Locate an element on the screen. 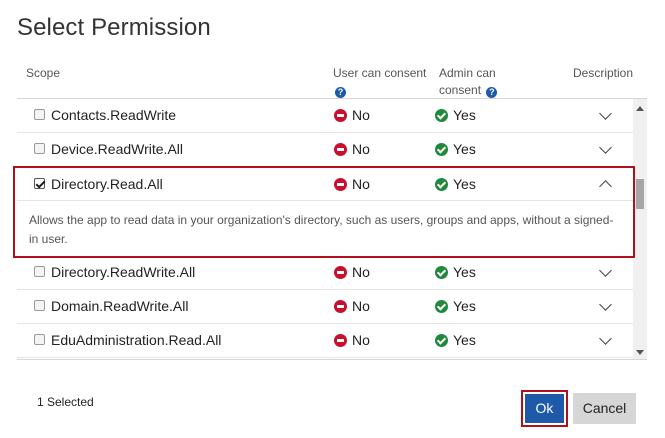 The height and width of the screenshot is (438, 665). permission-row-directory-readwrite-all: Directory.ReadWrite.All No Yes is located at coordinates (325, 273).